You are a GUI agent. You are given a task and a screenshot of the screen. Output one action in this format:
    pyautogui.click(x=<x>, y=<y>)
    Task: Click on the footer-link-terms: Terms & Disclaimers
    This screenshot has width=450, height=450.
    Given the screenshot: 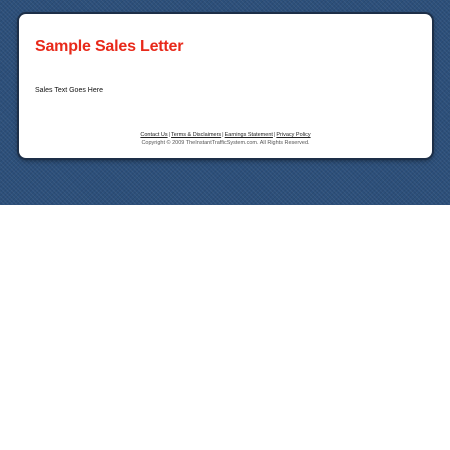 What is the action you would take?
    pyautogui.click(x=196, y=135)
    